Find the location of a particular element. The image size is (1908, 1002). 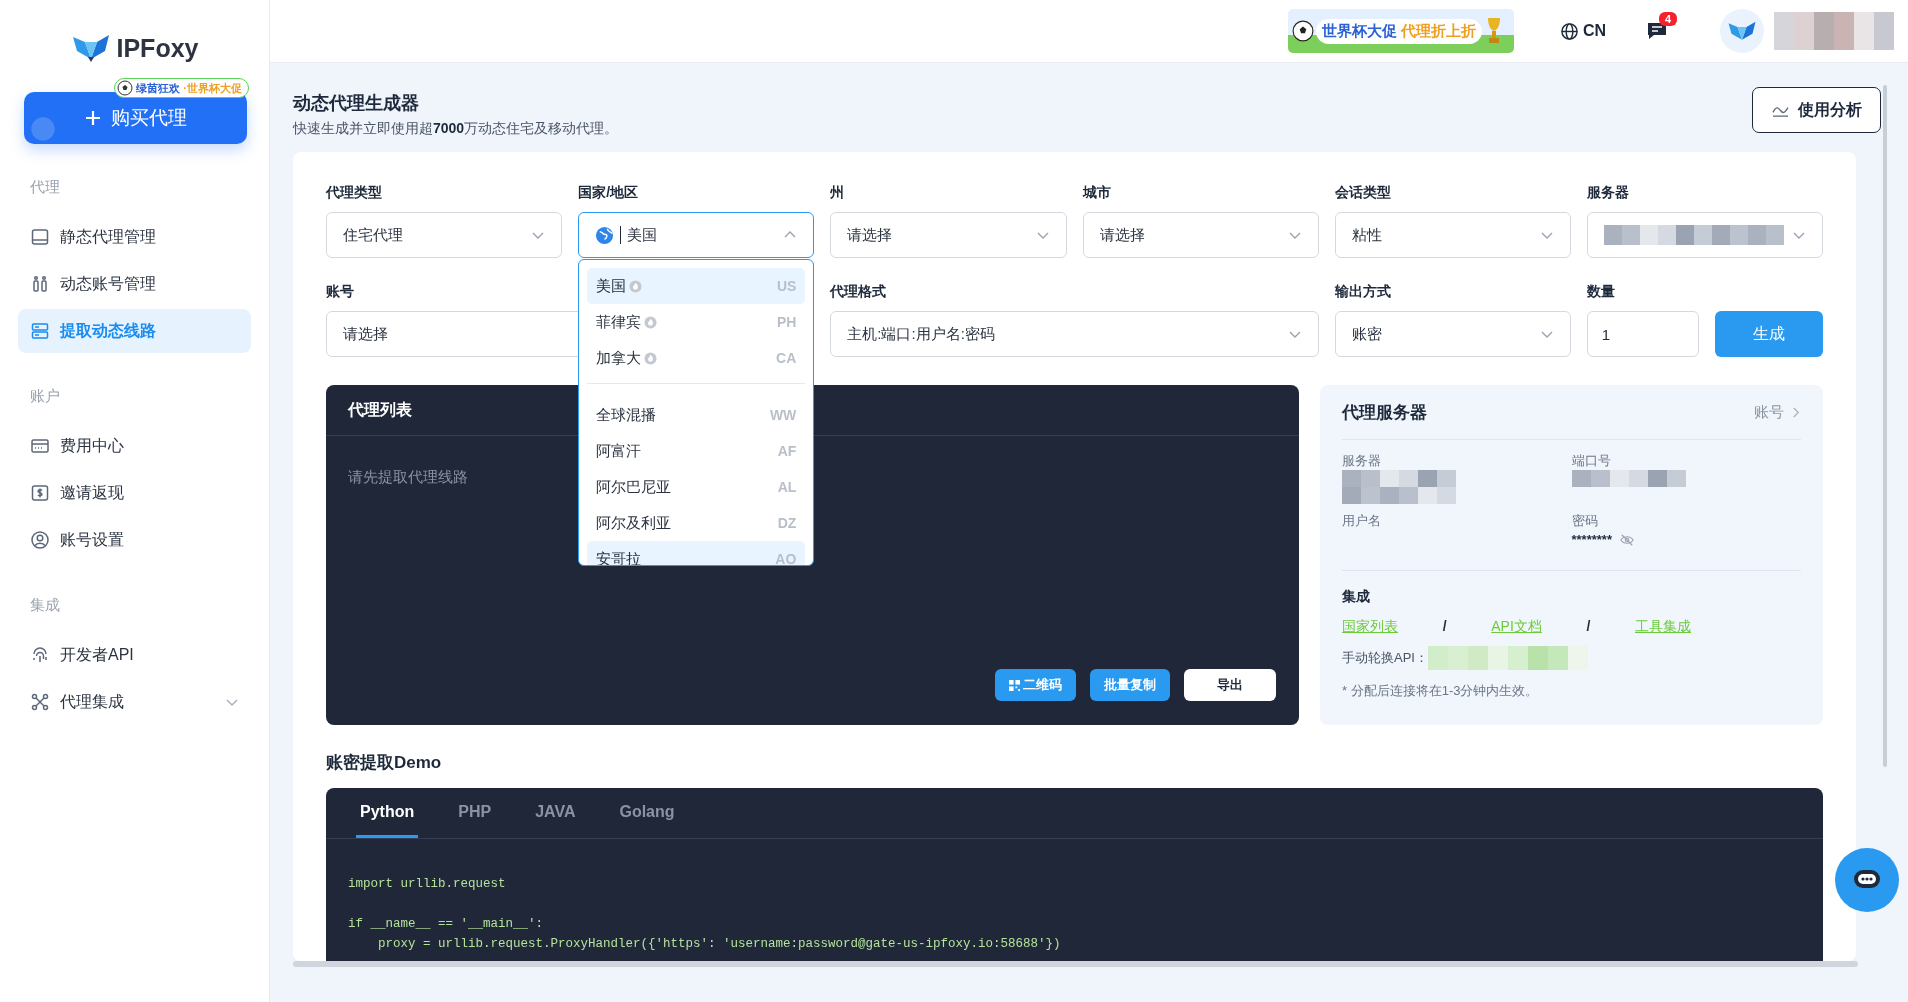

select-value: 美国 is located at coordinates (643, 235).